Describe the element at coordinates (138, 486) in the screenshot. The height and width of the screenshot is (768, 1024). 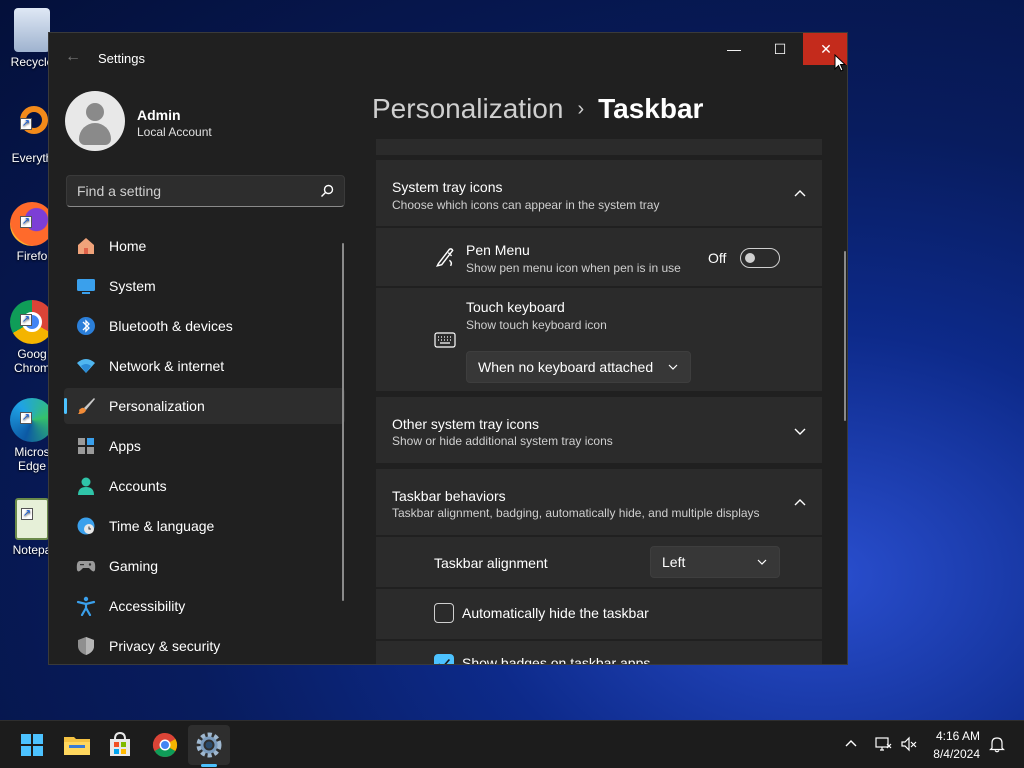
I see `sidebar-item-label: Accounts` at that location.